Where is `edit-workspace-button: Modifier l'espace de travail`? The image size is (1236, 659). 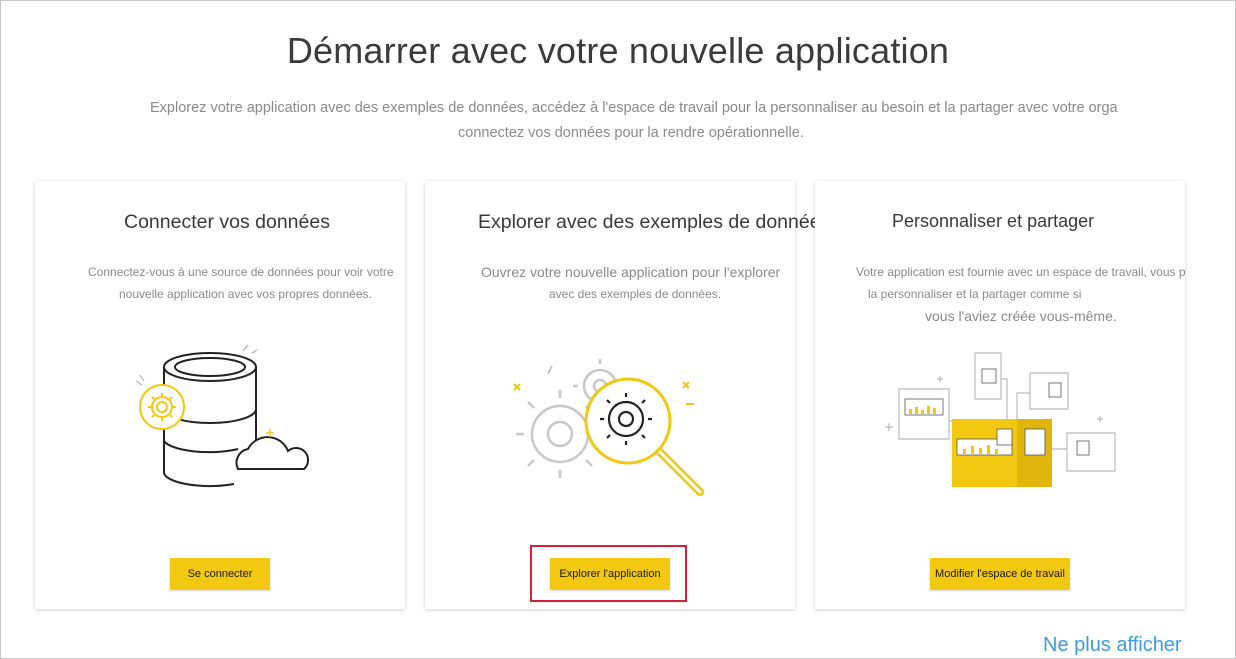 edit-workspace-button: Modifier l'espace de travail is located at coordinates (1000, 574).